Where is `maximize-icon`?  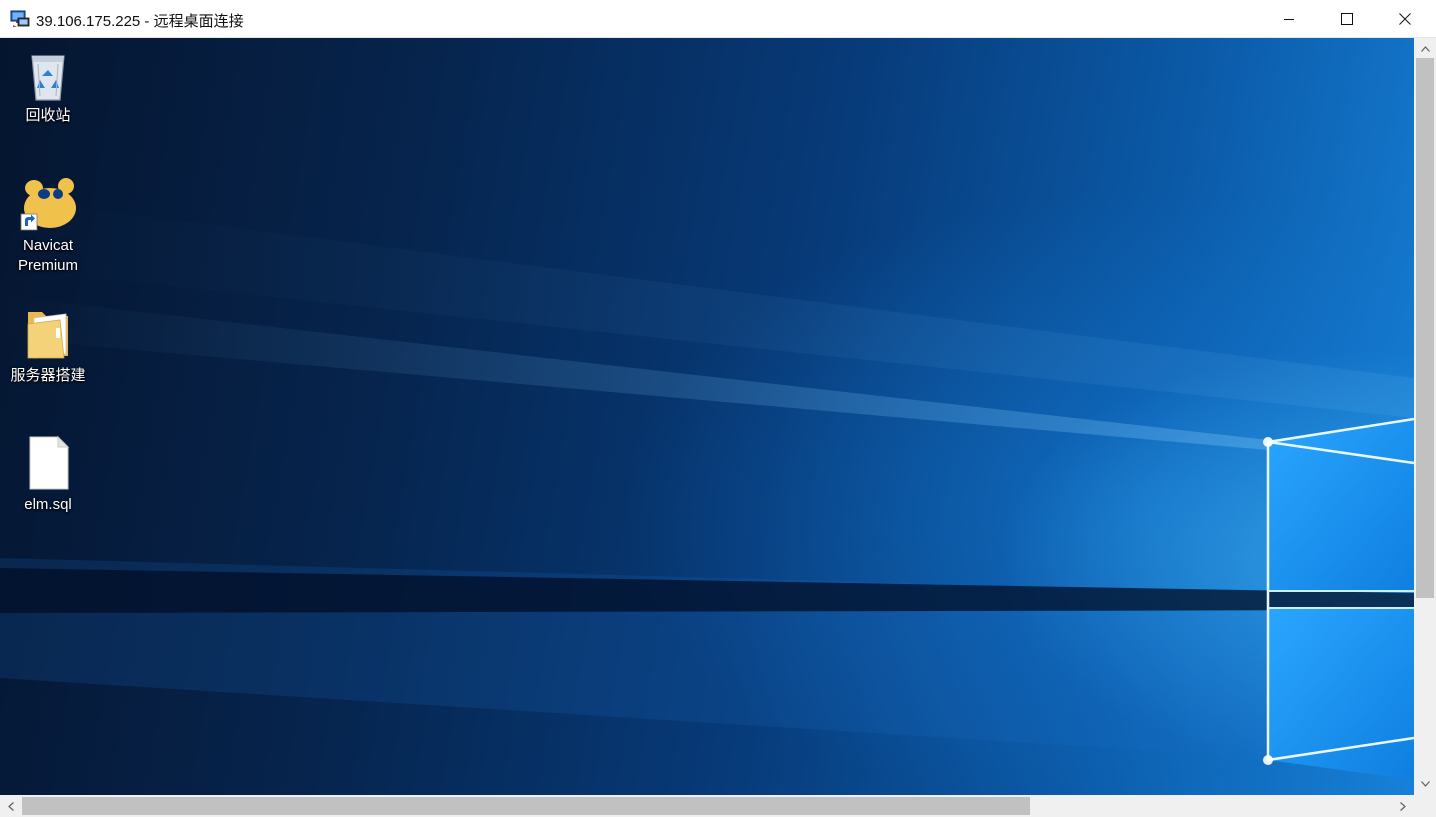
maximize-icon is located at coordinates (1347, 19).